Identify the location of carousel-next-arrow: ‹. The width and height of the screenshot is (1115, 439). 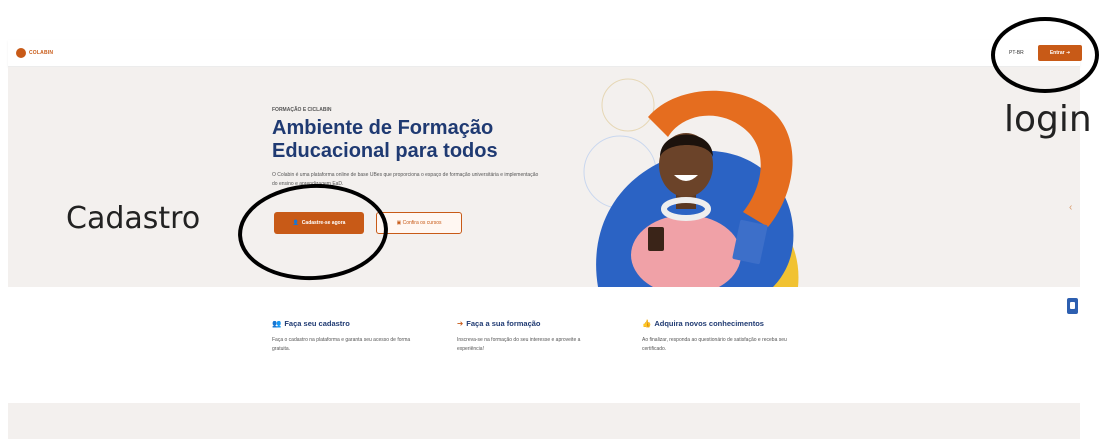
(1074, 208).